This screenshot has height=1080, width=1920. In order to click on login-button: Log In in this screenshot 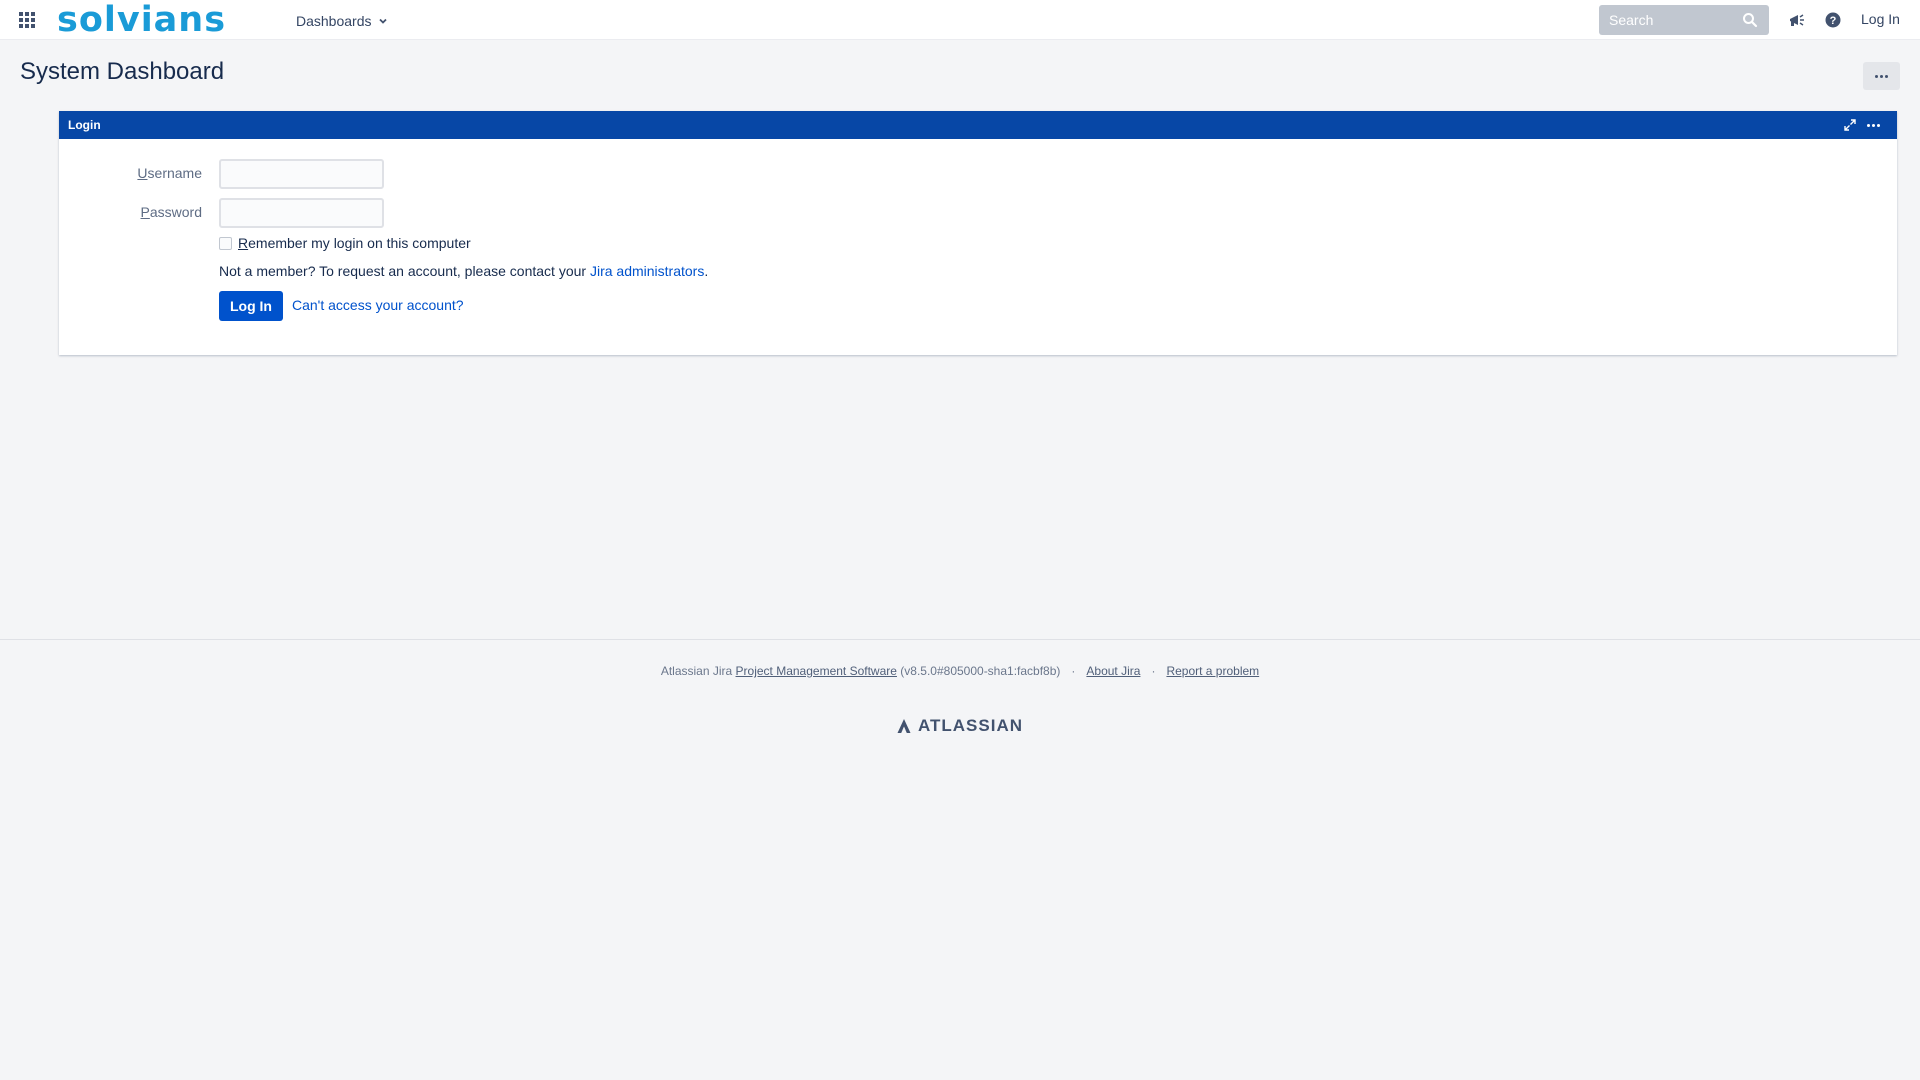, I will do `click(251, 306)`.